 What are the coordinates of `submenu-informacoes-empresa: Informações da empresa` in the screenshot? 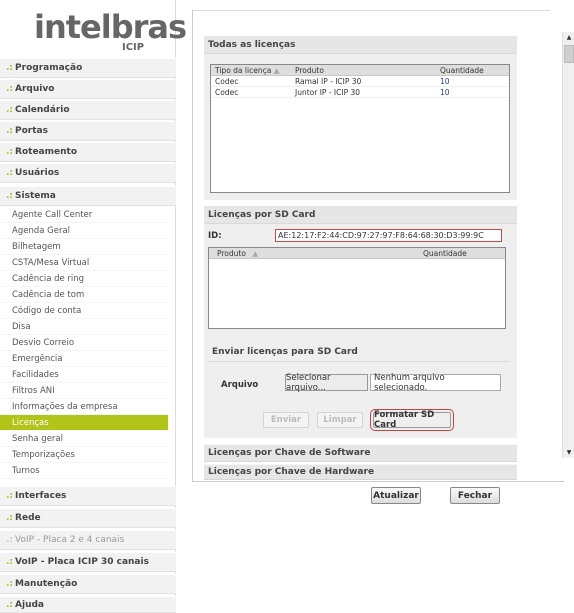 It's located at (84, 407).